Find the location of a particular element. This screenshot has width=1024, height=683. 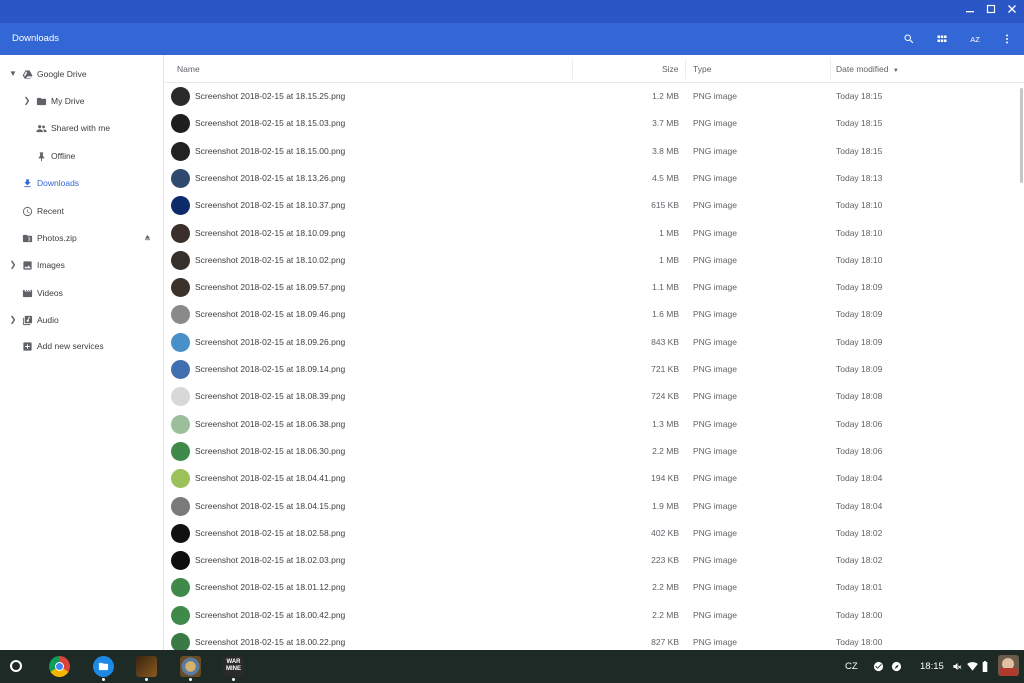

file-name: Screenshot 2018-02-15 at 18.00.42.png is located at coordinates (270, 614).